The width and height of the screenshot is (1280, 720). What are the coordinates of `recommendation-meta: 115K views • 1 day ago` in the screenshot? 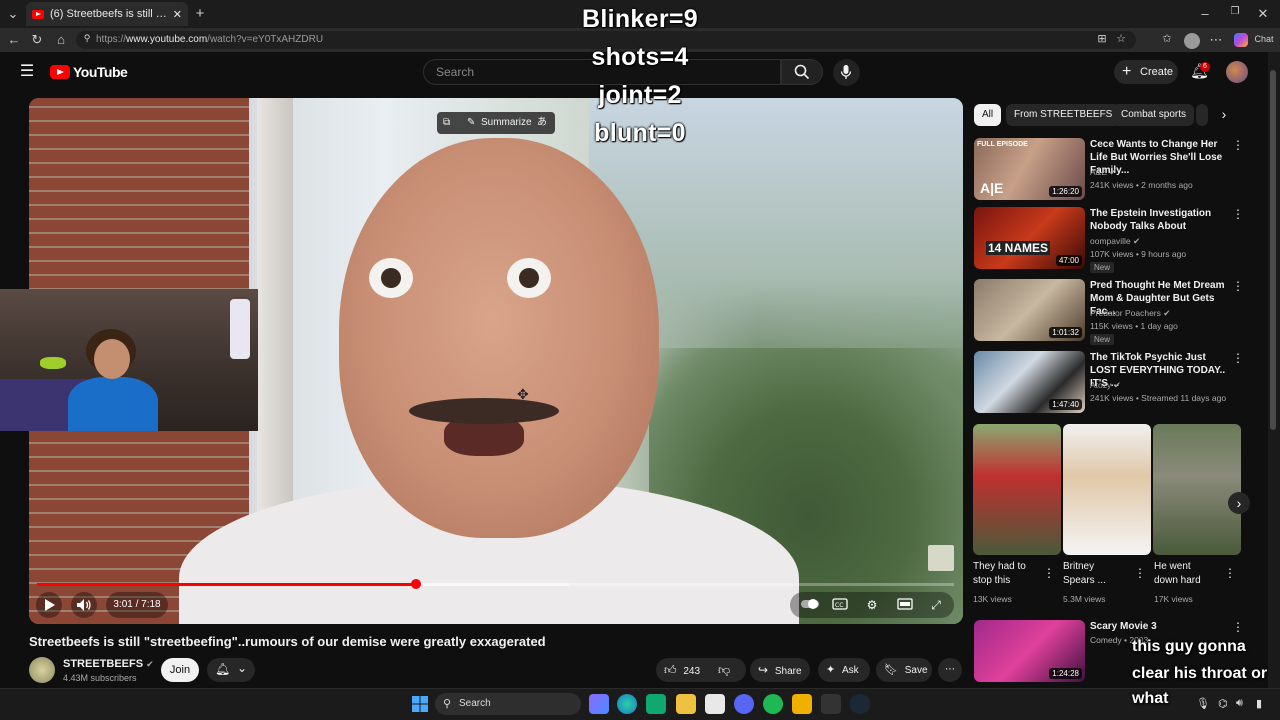 It's located at (1134, 326).